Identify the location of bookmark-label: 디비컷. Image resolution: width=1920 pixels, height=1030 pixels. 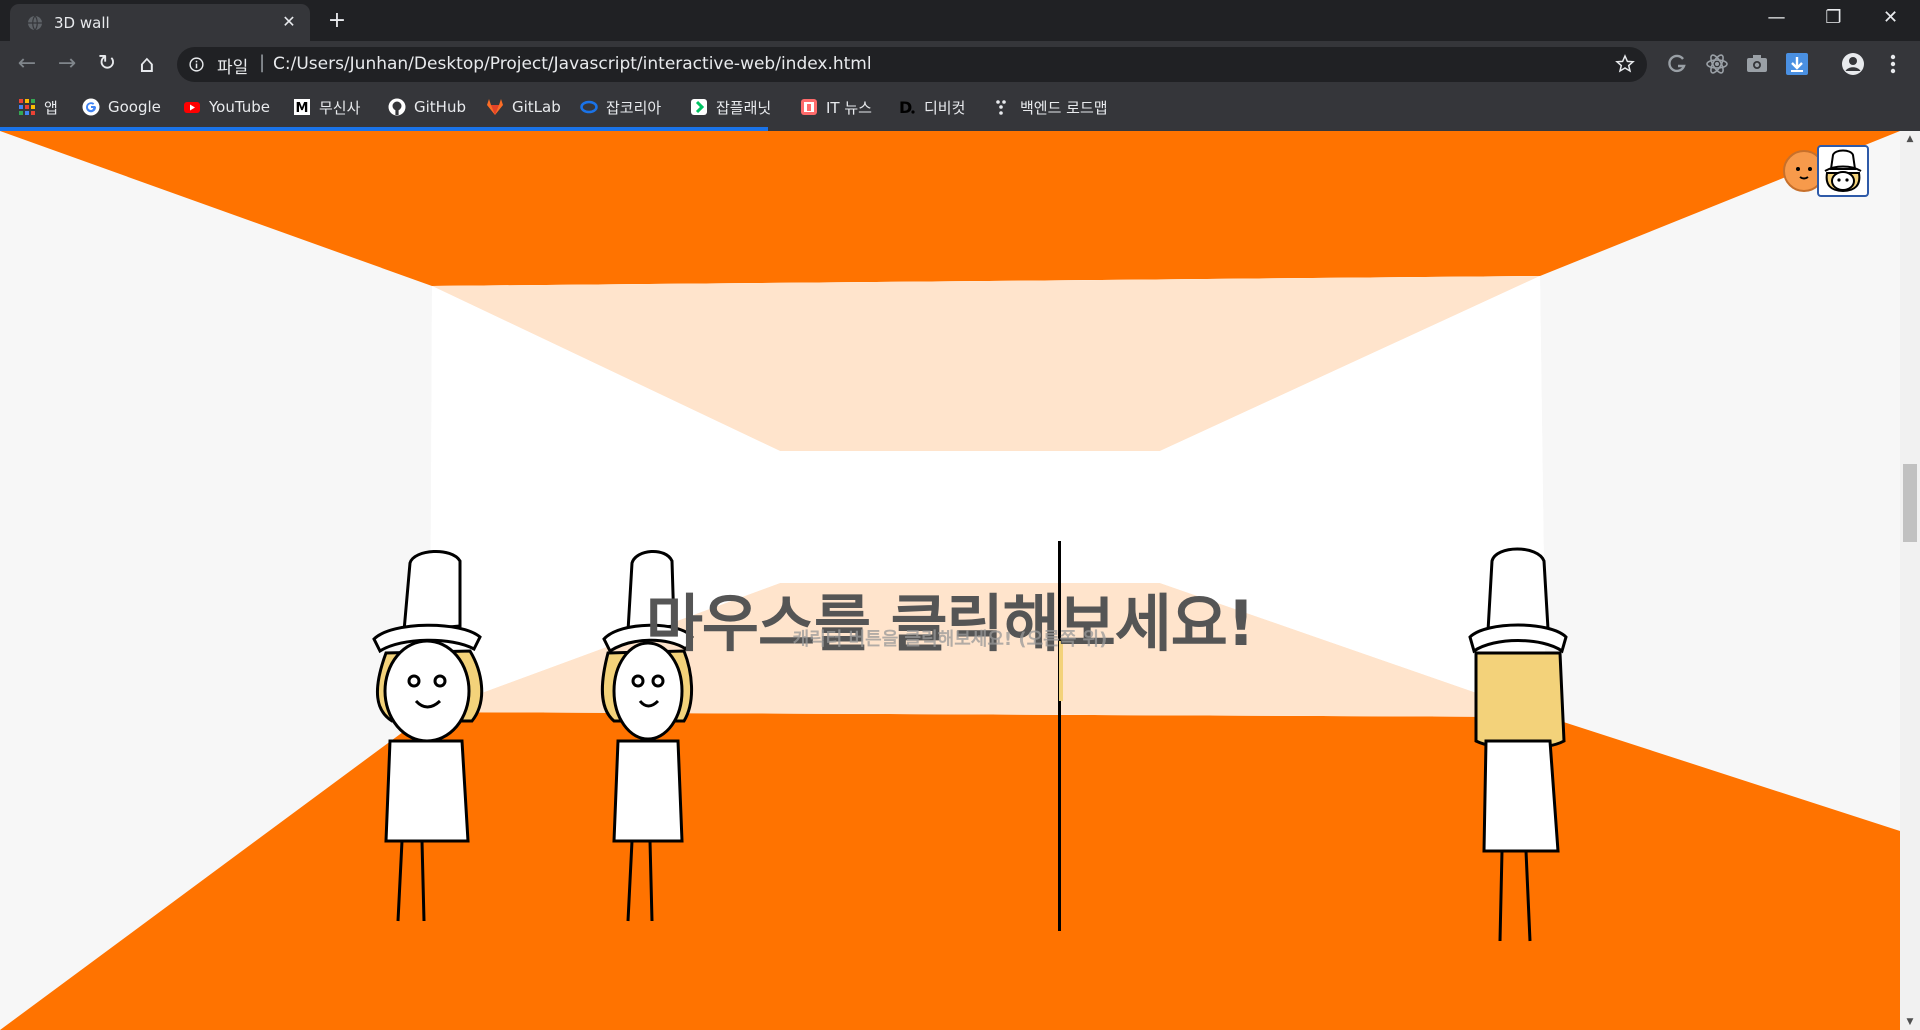
(945, 107).